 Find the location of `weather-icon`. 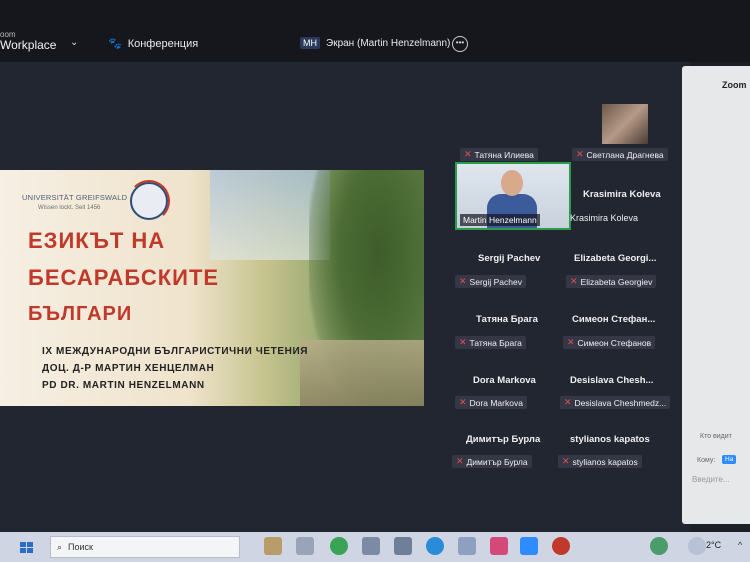

weather-icon is located at coordinates (697, 546).